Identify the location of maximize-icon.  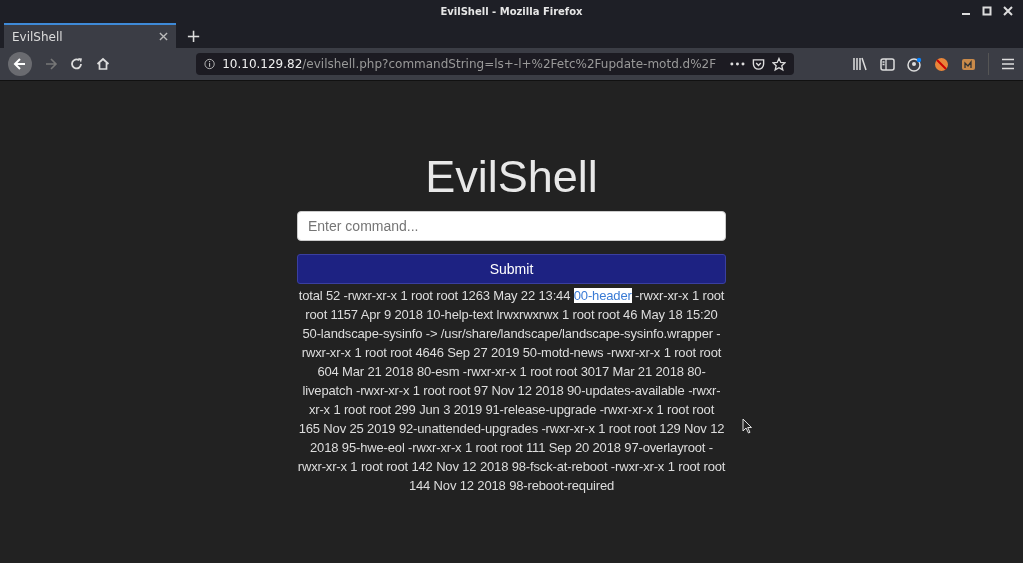
(987, 11).